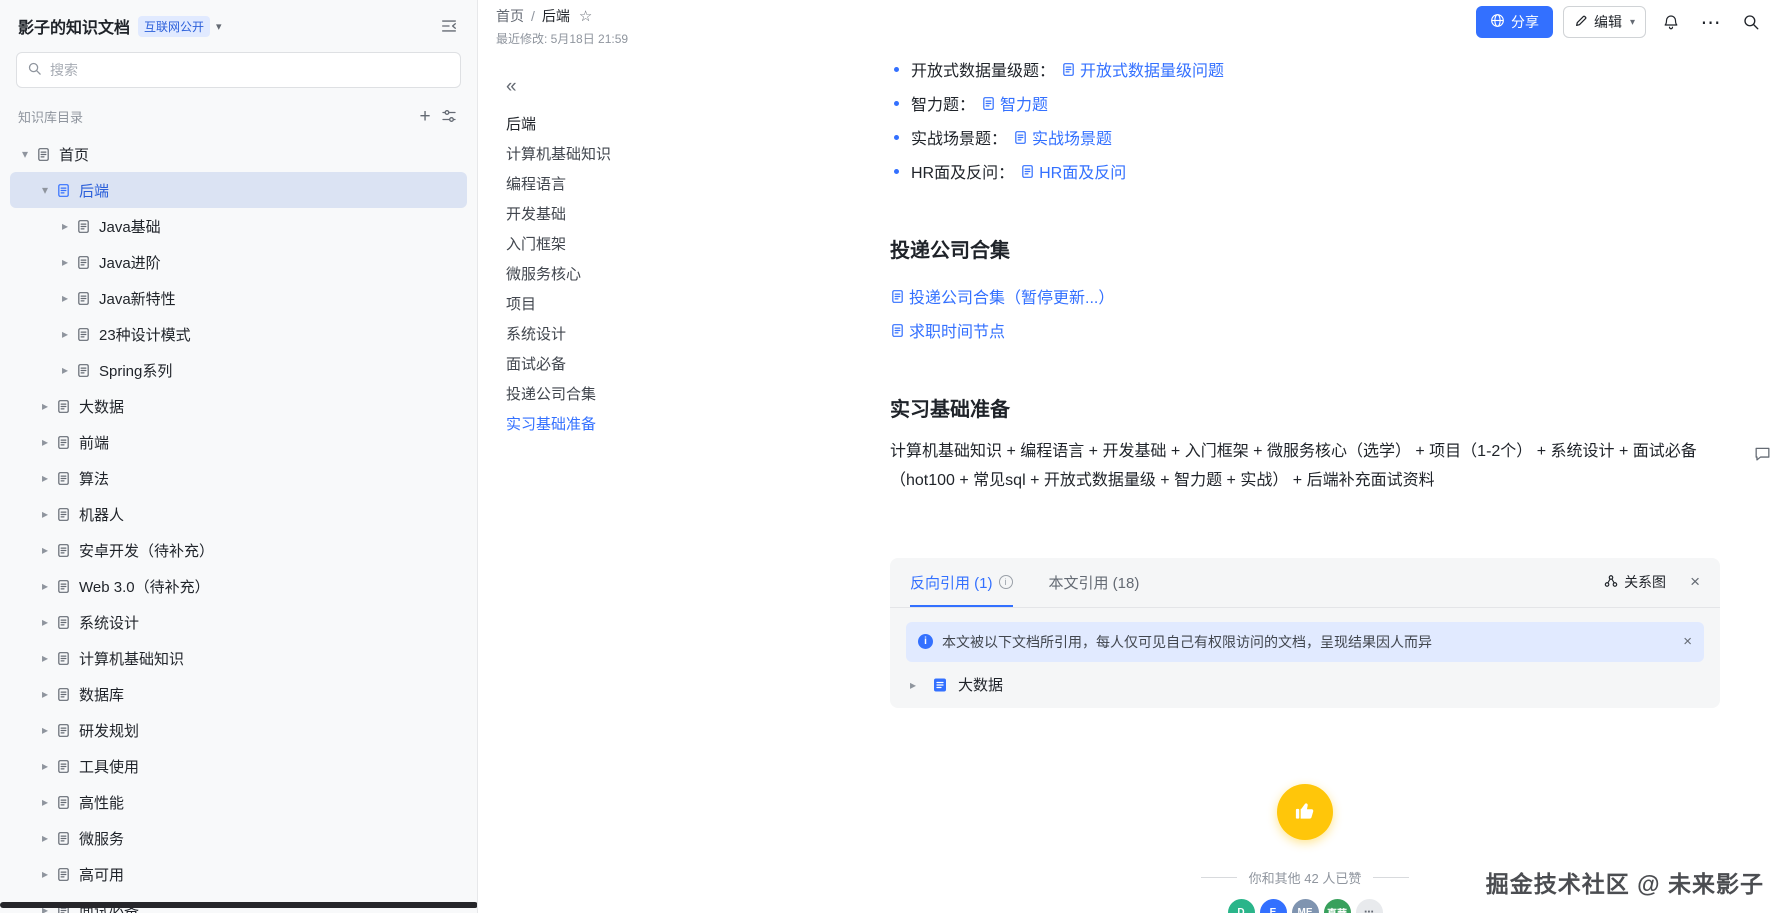 This screenshot has width=1780, height=913. I want to click on outline-item: 计算机基础知识, so click(657, 155).